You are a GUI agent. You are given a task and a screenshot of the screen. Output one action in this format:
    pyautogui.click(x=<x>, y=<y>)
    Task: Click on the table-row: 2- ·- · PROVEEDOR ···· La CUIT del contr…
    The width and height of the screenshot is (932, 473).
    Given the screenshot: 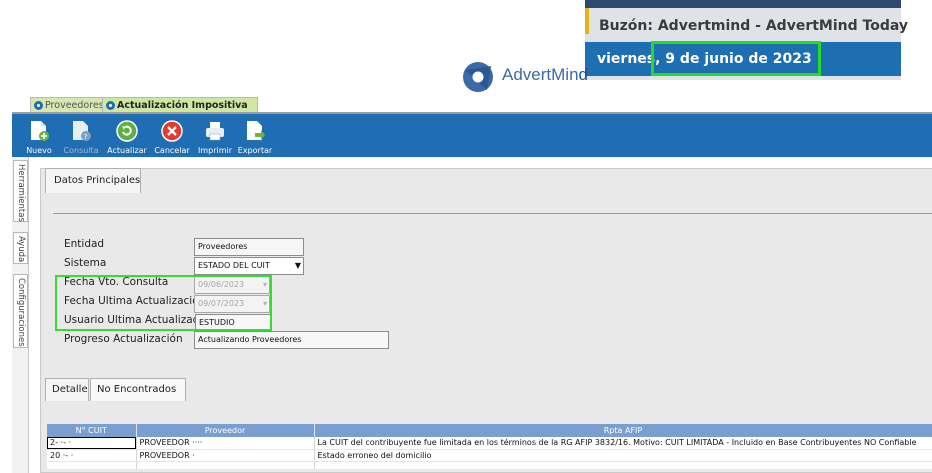 What is the action you would take?
    pyautogui.click(x=489, y=443)
    